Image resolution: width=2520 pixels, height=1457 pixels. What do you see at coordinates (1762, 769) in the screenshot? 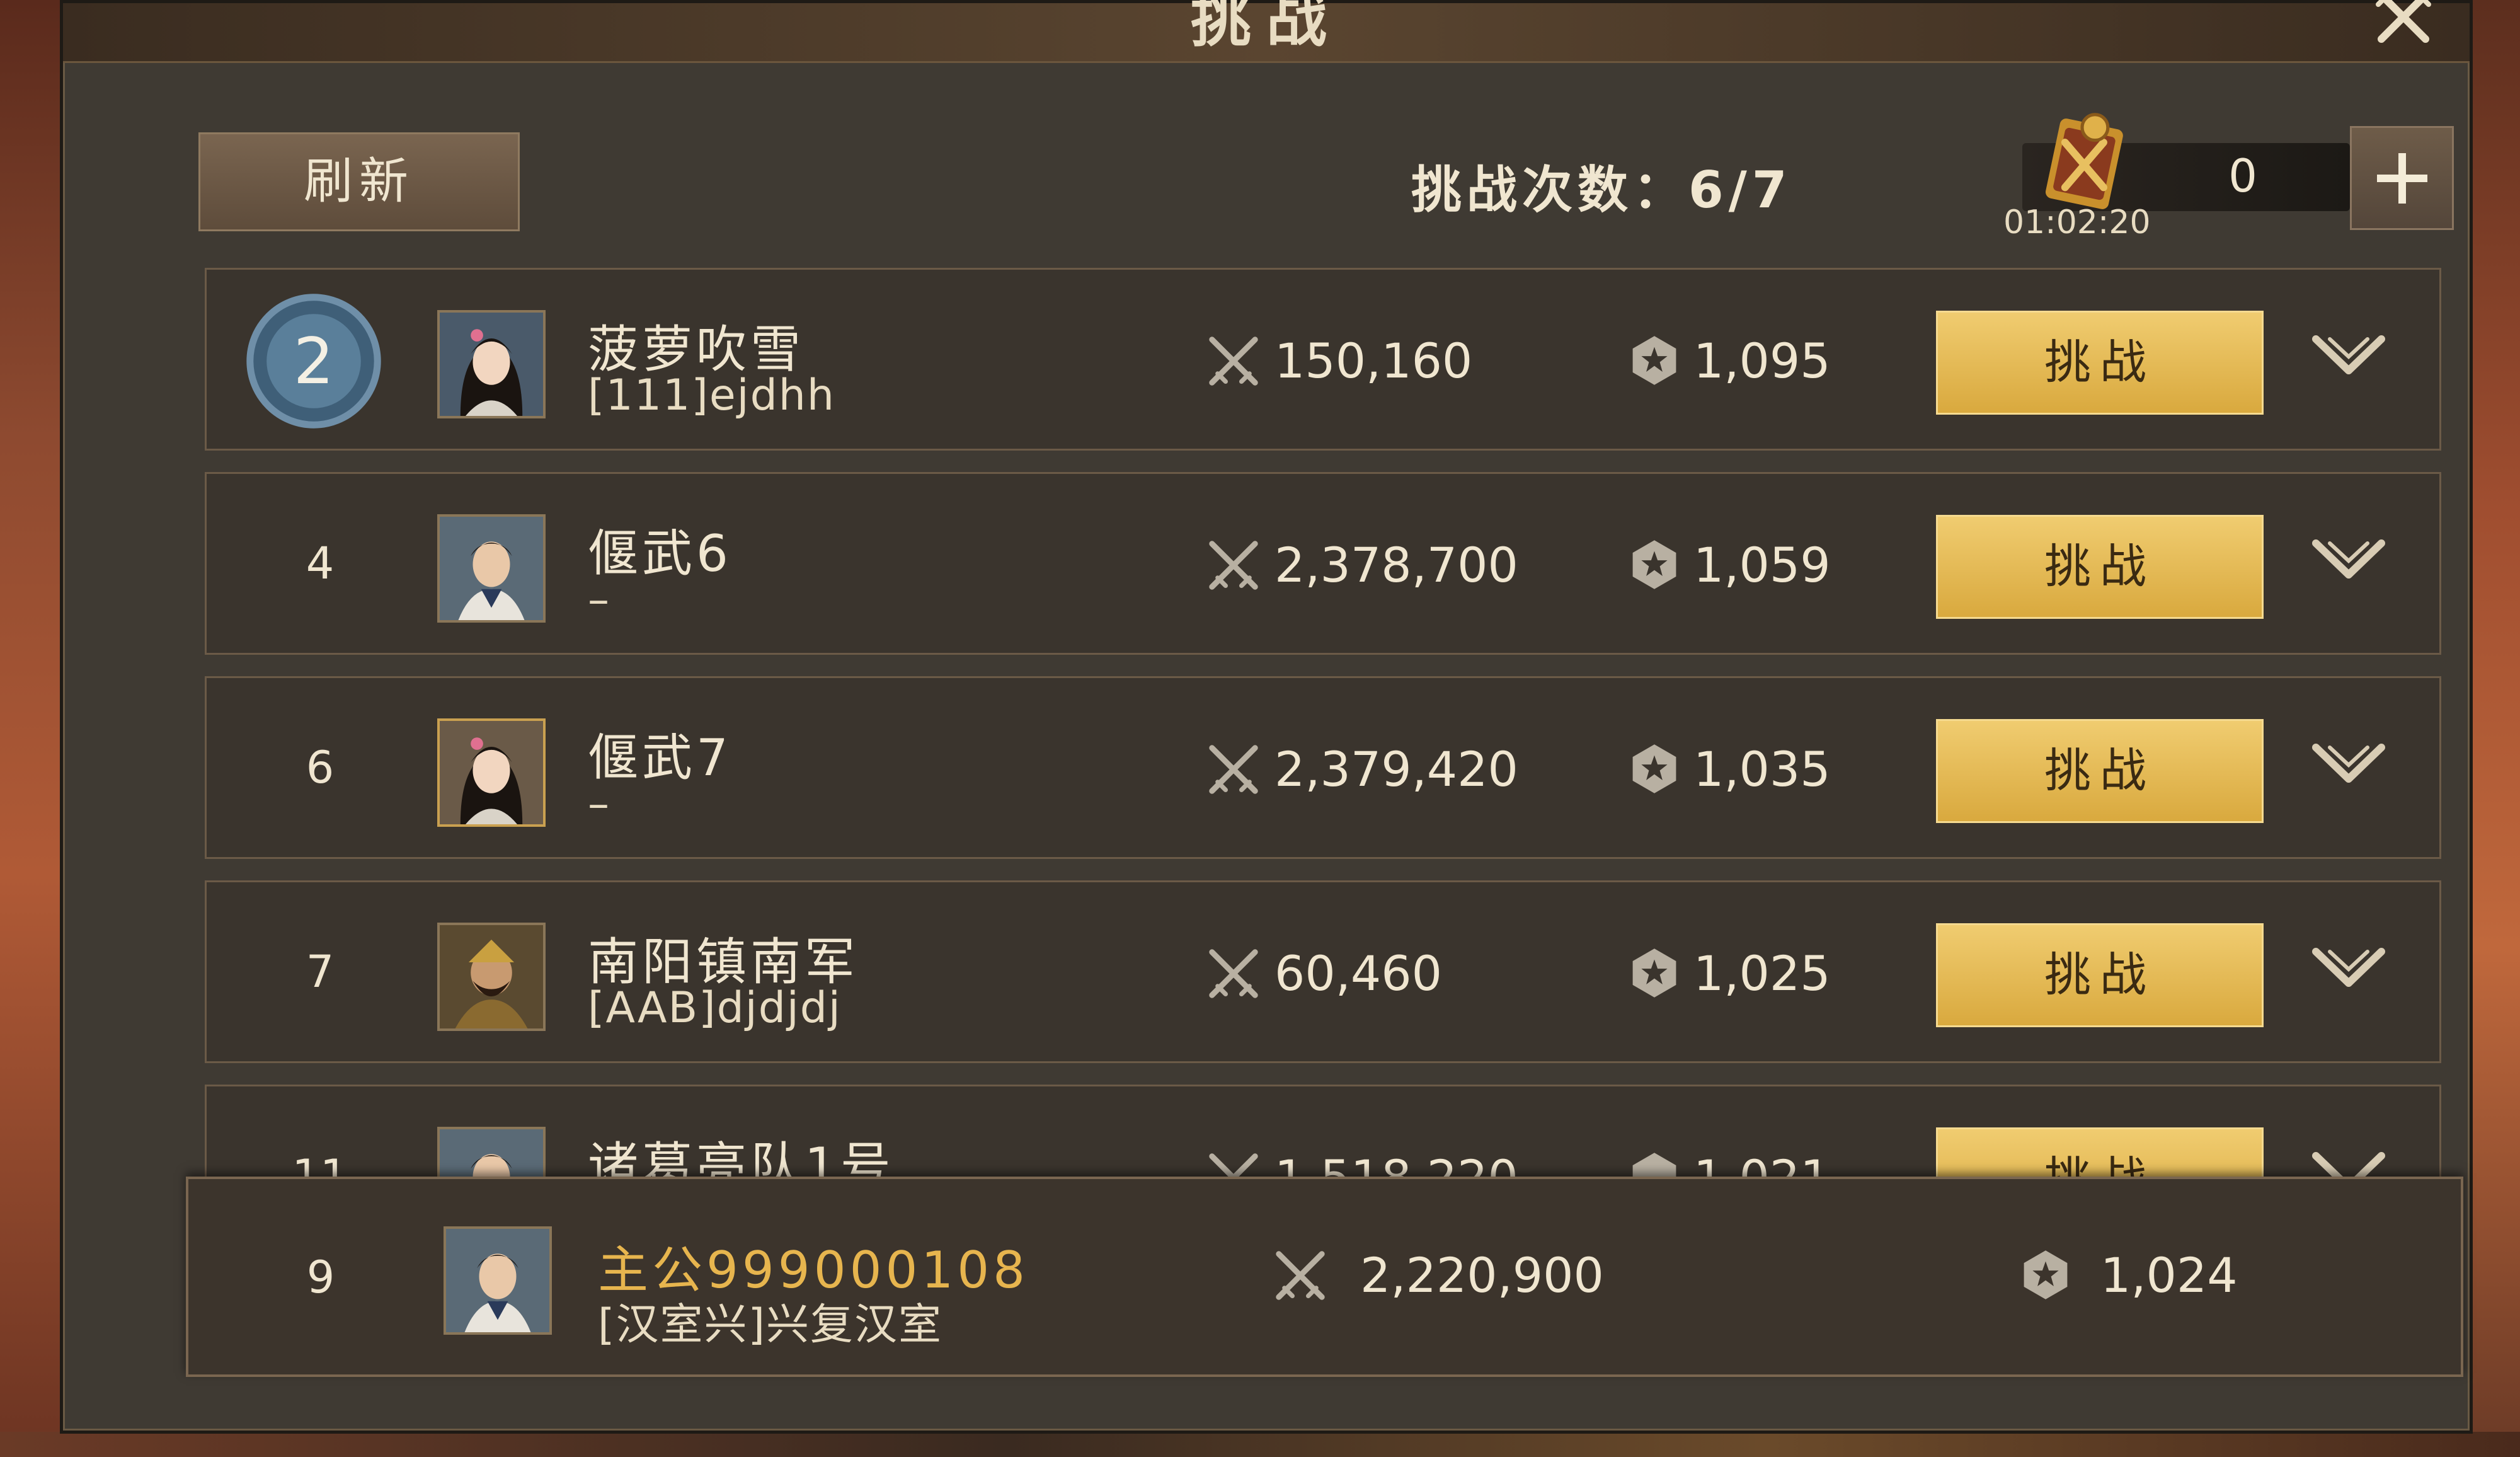
I see `arena-score: 1,035` at bounding box center [1762, 769].